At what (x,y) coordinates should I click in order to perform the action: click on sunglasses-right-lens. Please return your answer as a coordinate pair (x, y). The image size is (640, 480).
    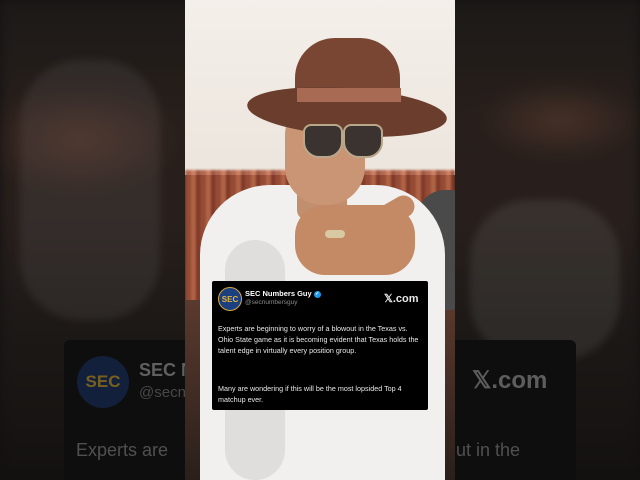
    Looking at the image, I should click on (363, 141).